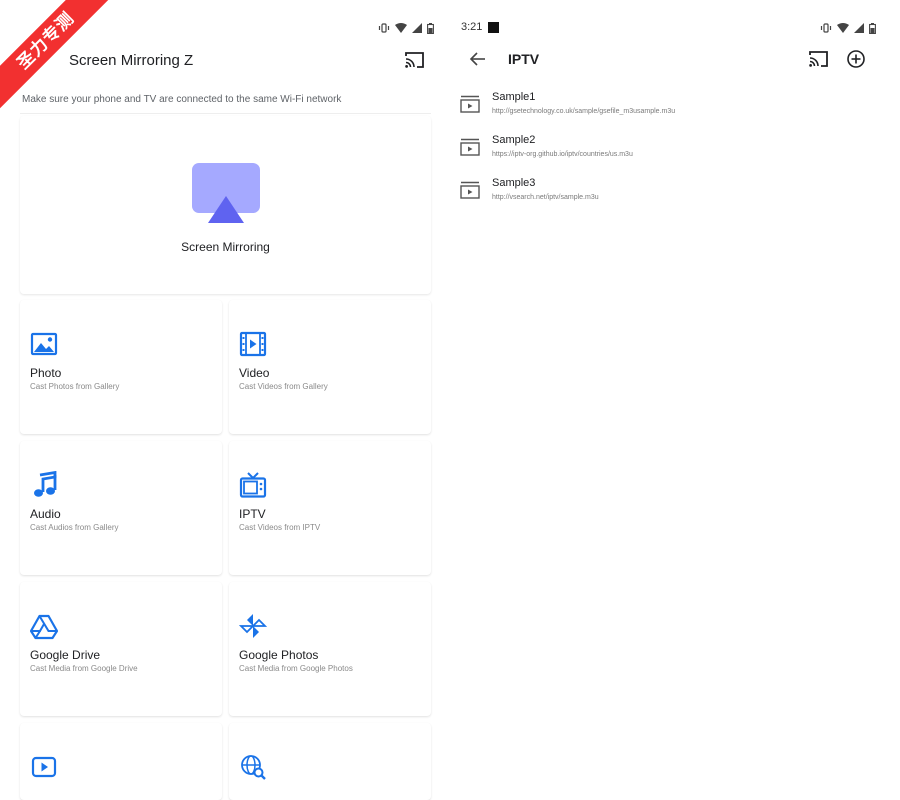 The image size is (900, 800). Describe the element at coordinates (75, 386) in the screenshot. I see `card-subtitle: Cast Photos from Gallery` at that location.